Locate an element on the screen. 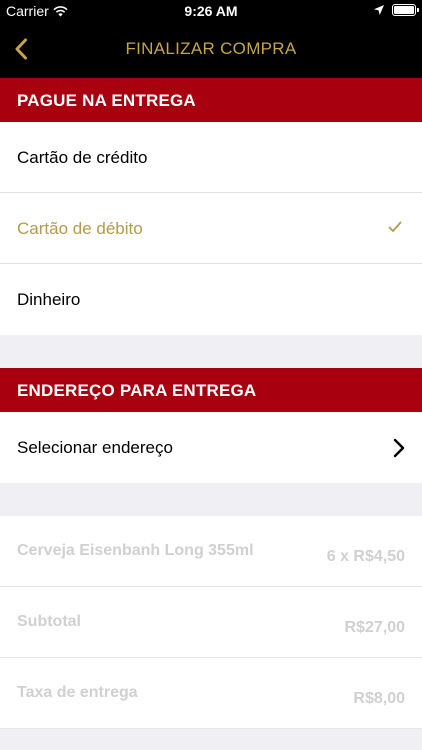 The height and width of the screenshot is (750, 422). address-section-header: ENDEREÇO PARA ENTREGA is located at coordinates (211, 390).